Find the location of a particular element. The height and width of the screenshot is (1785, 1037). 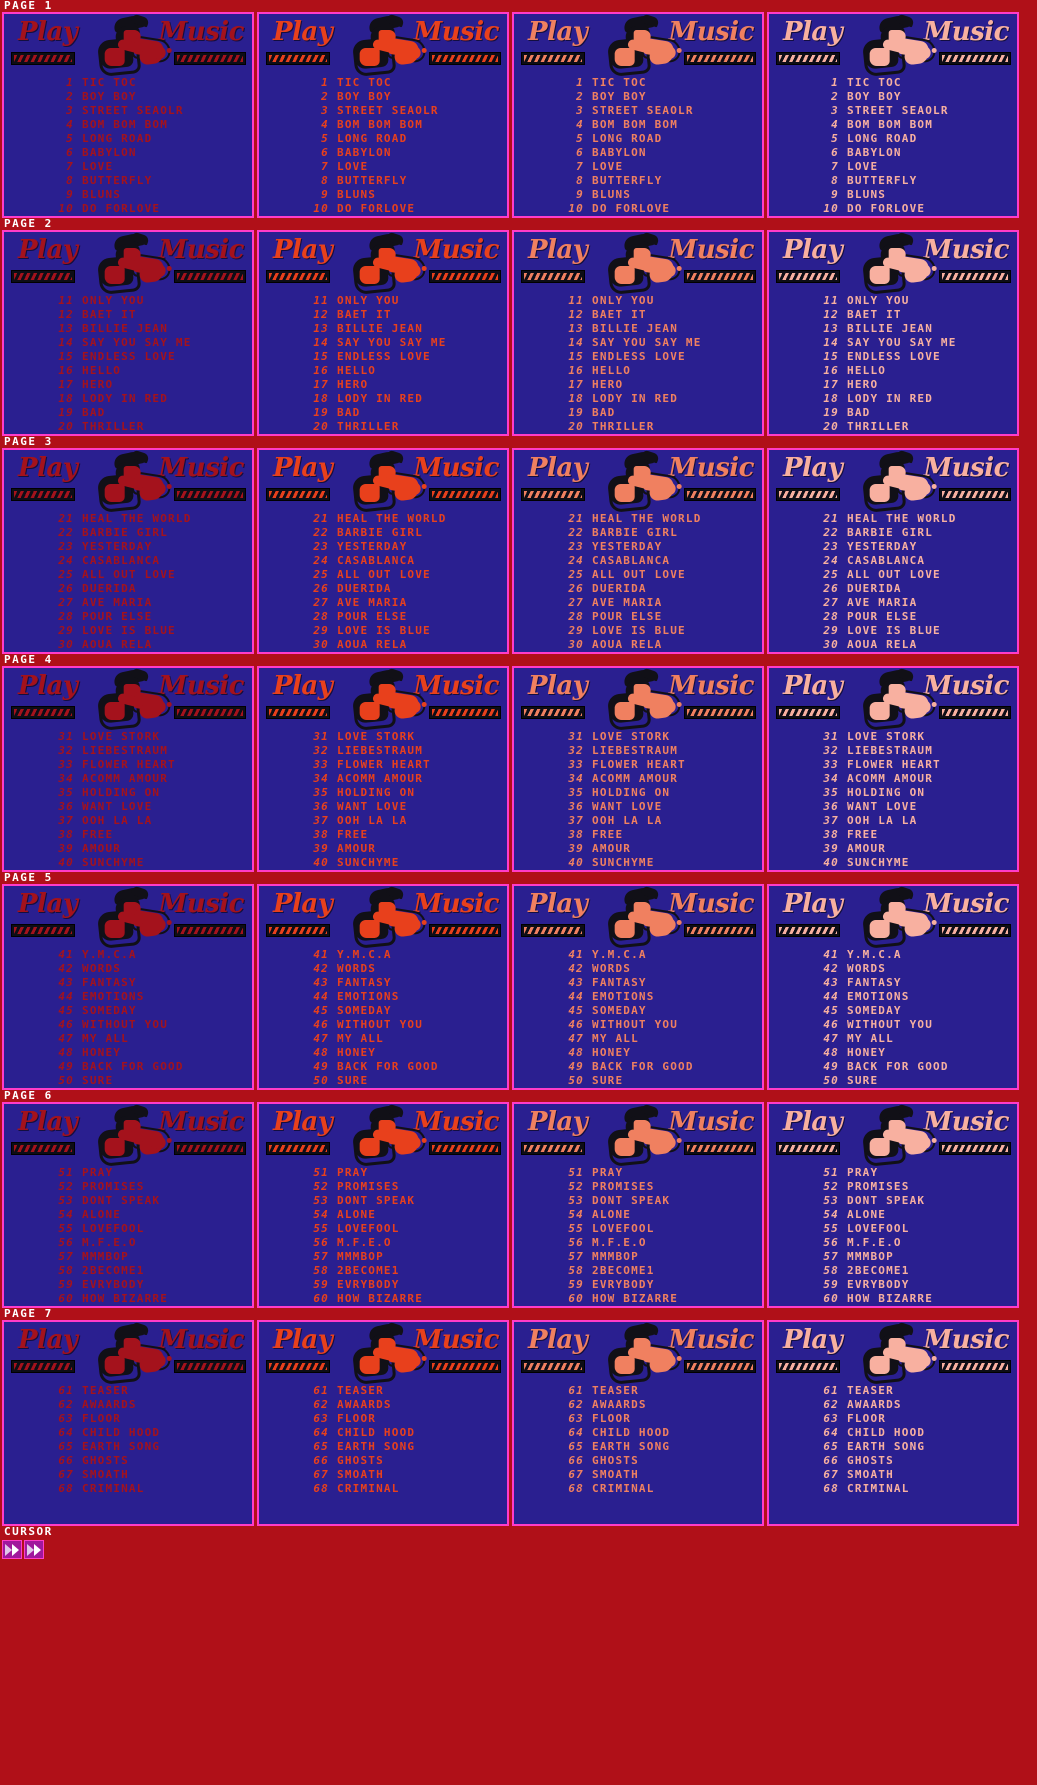

song-row: 52 PROMISES is located at coordinates (408, 1187).